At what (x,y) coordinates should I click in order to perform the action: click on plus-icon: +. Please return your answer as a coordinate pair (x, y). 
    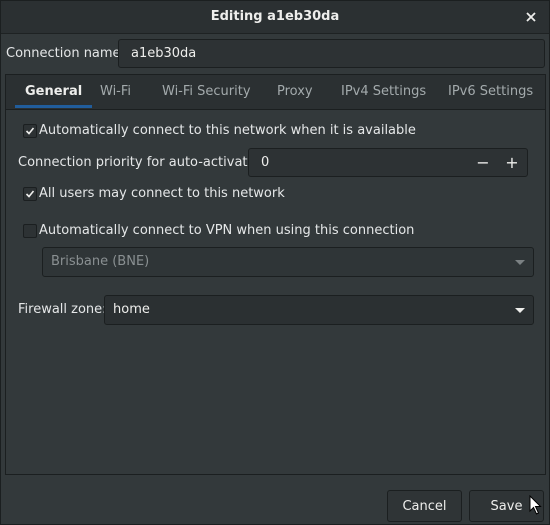
    Looking at the image, I should click on (512, 162).